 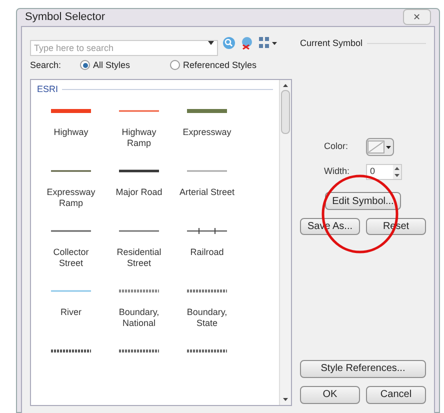 I want to click on symbol-label: Arterial Street, so click(x=207, y=192).